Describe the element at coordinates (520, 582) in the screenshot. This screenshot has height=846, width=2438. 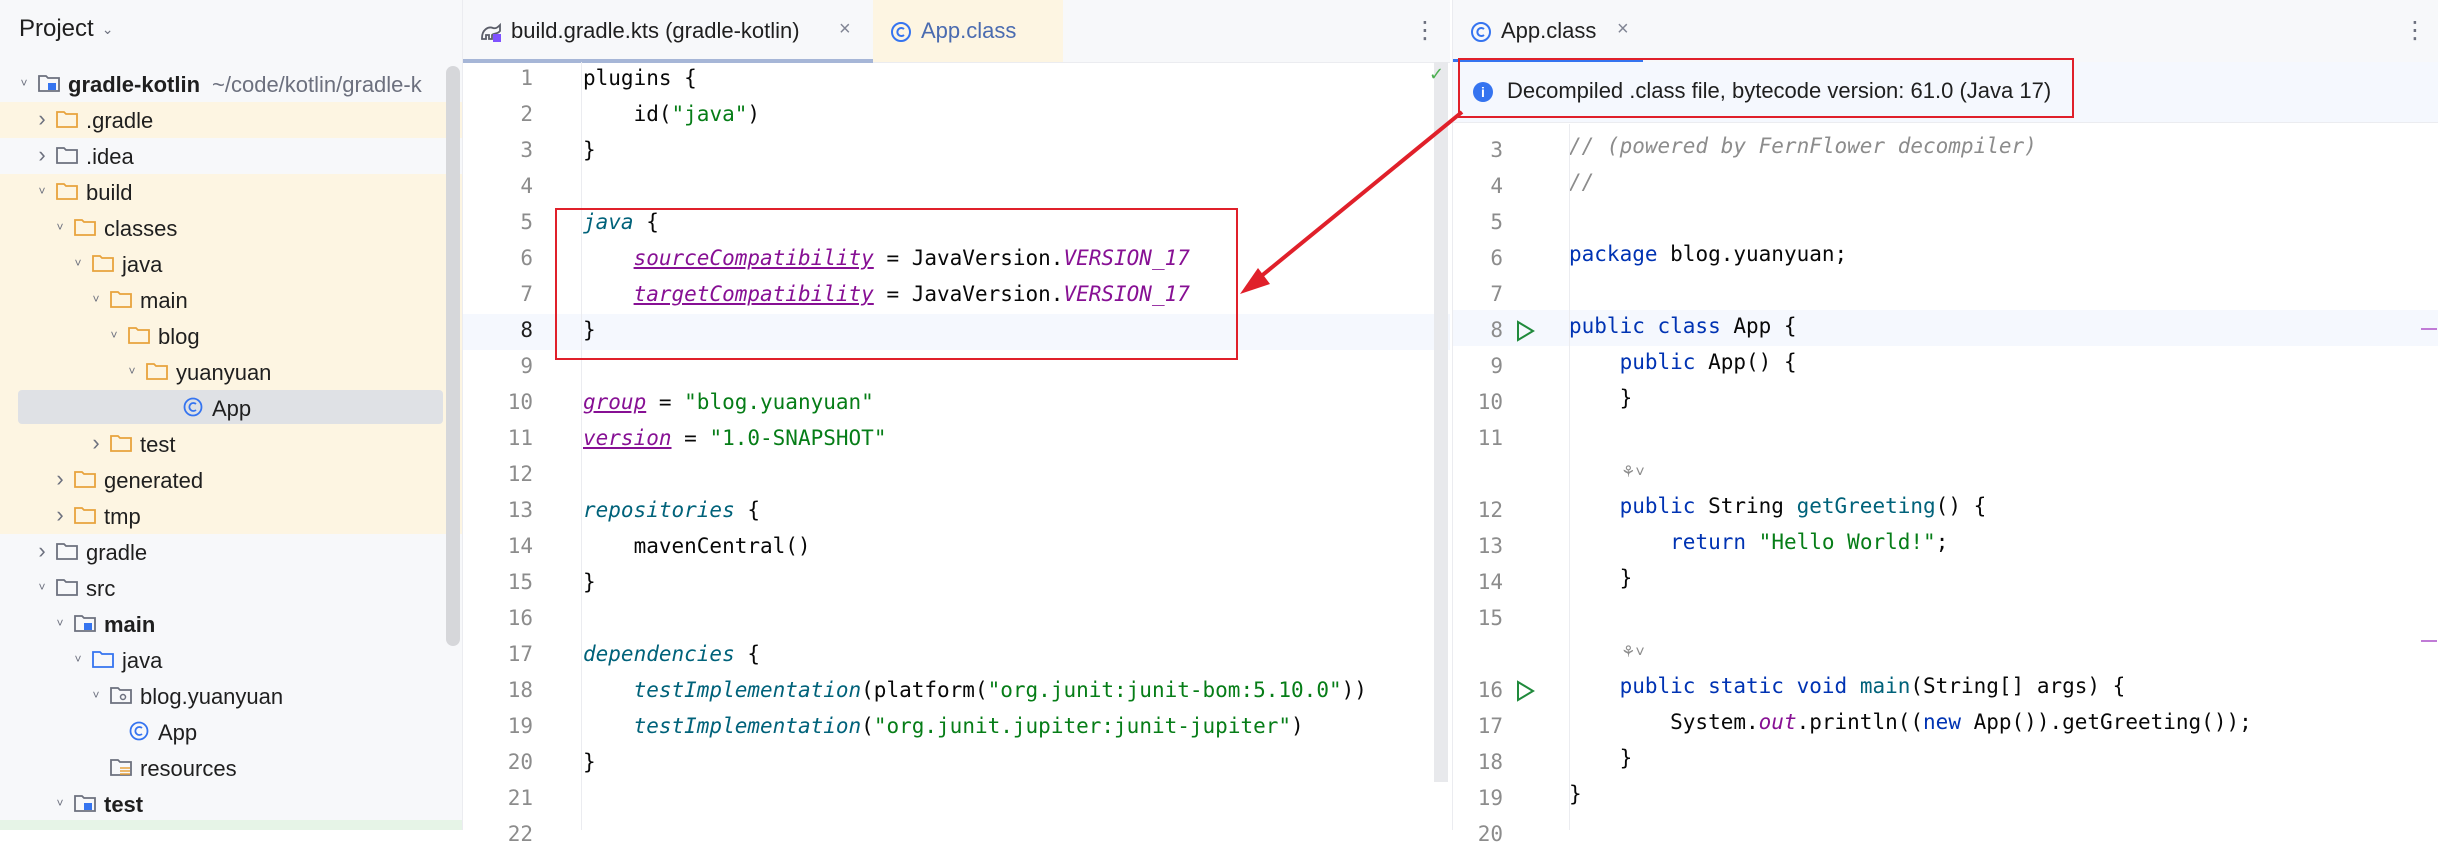
I see `line-number: 15` at that location.